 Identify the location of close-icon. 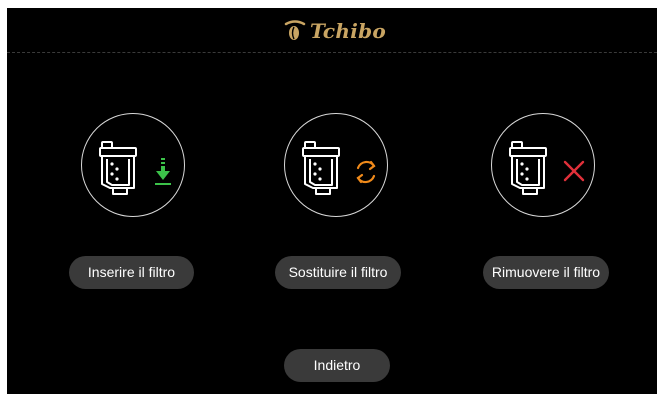
(574, 171).